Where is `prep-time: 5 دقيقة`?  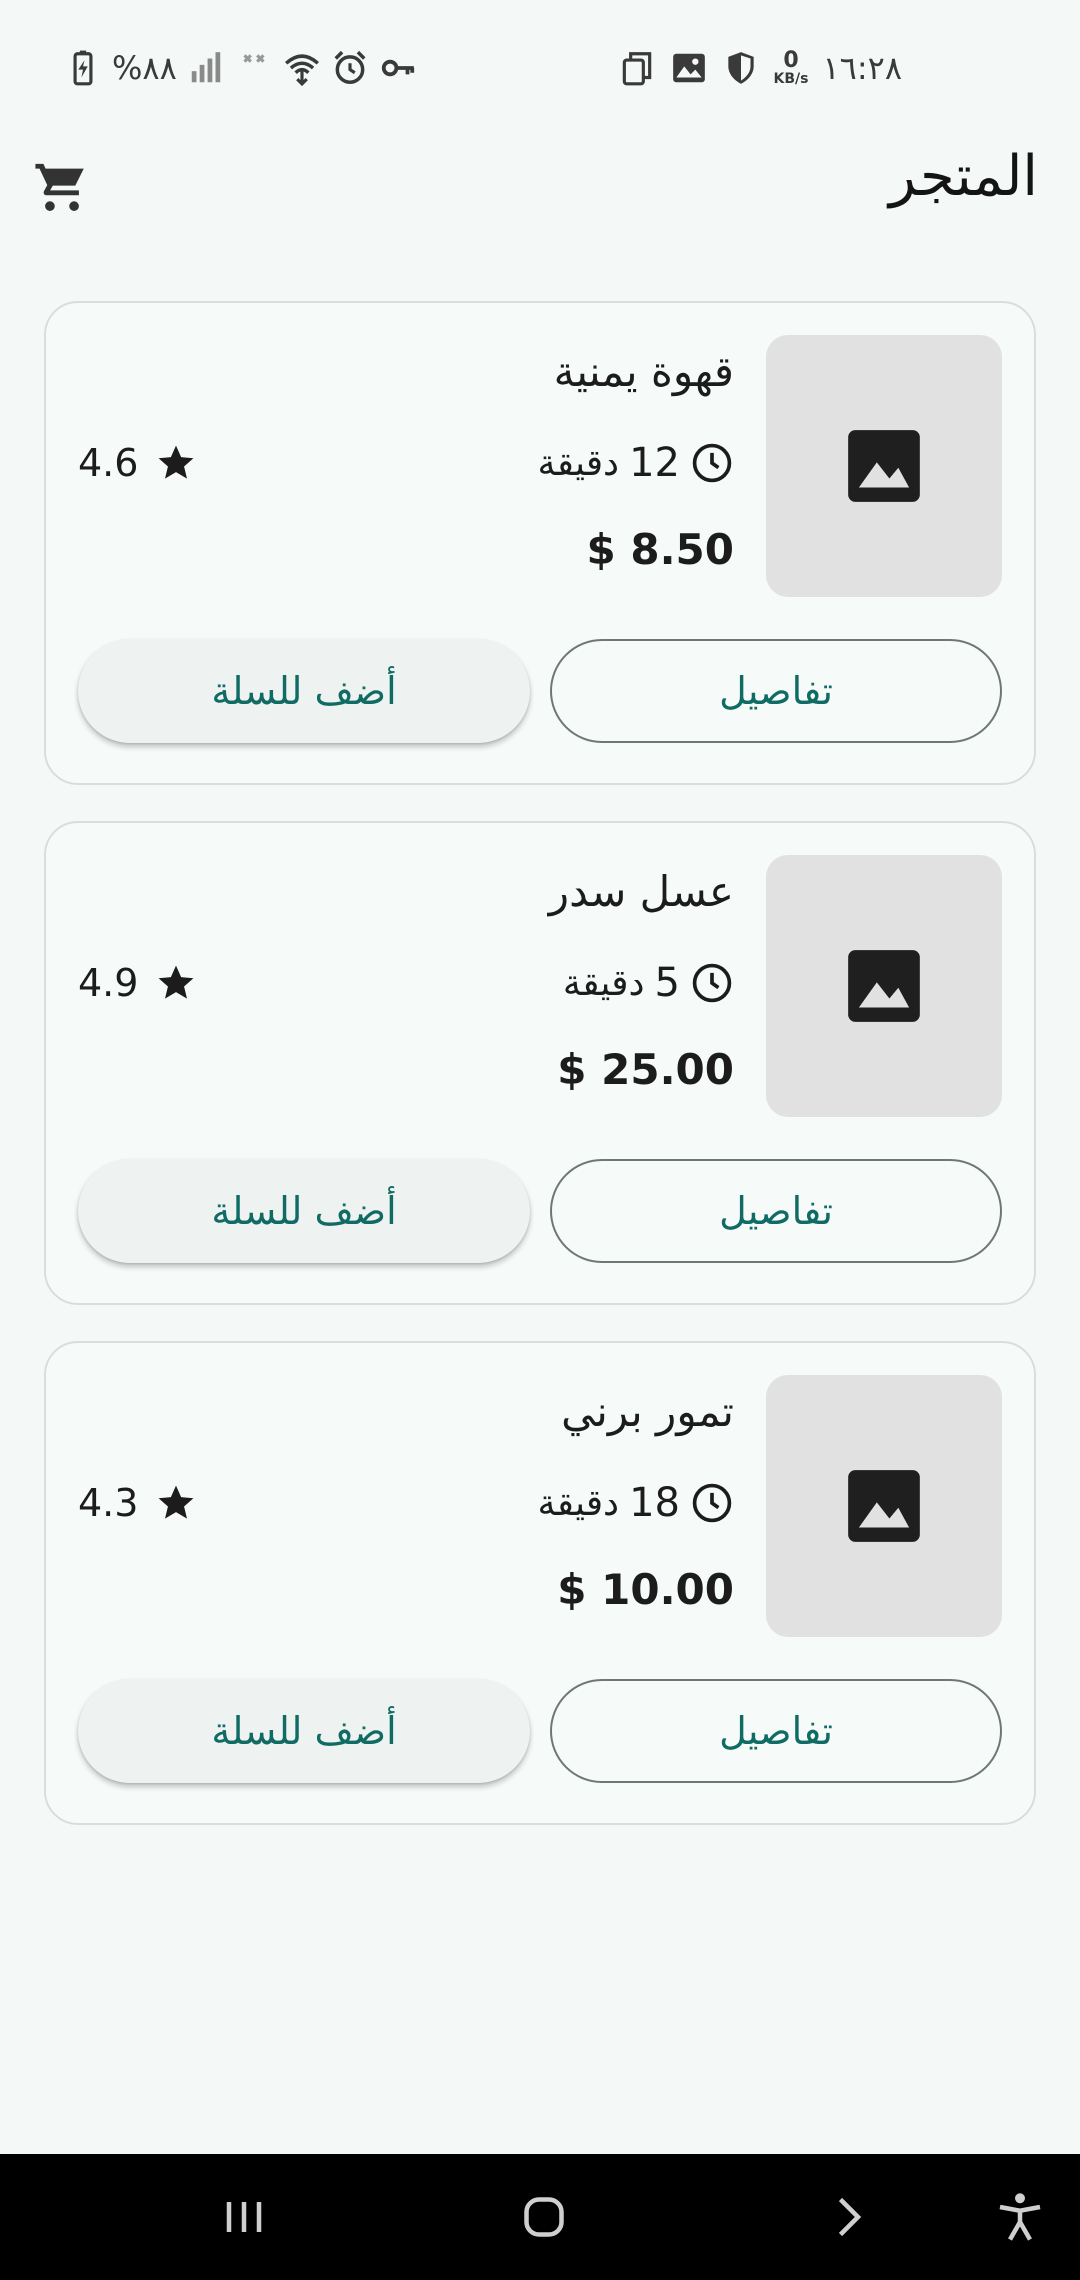 prep-time: 5 دقيقة is located at coordinates (648, 983).